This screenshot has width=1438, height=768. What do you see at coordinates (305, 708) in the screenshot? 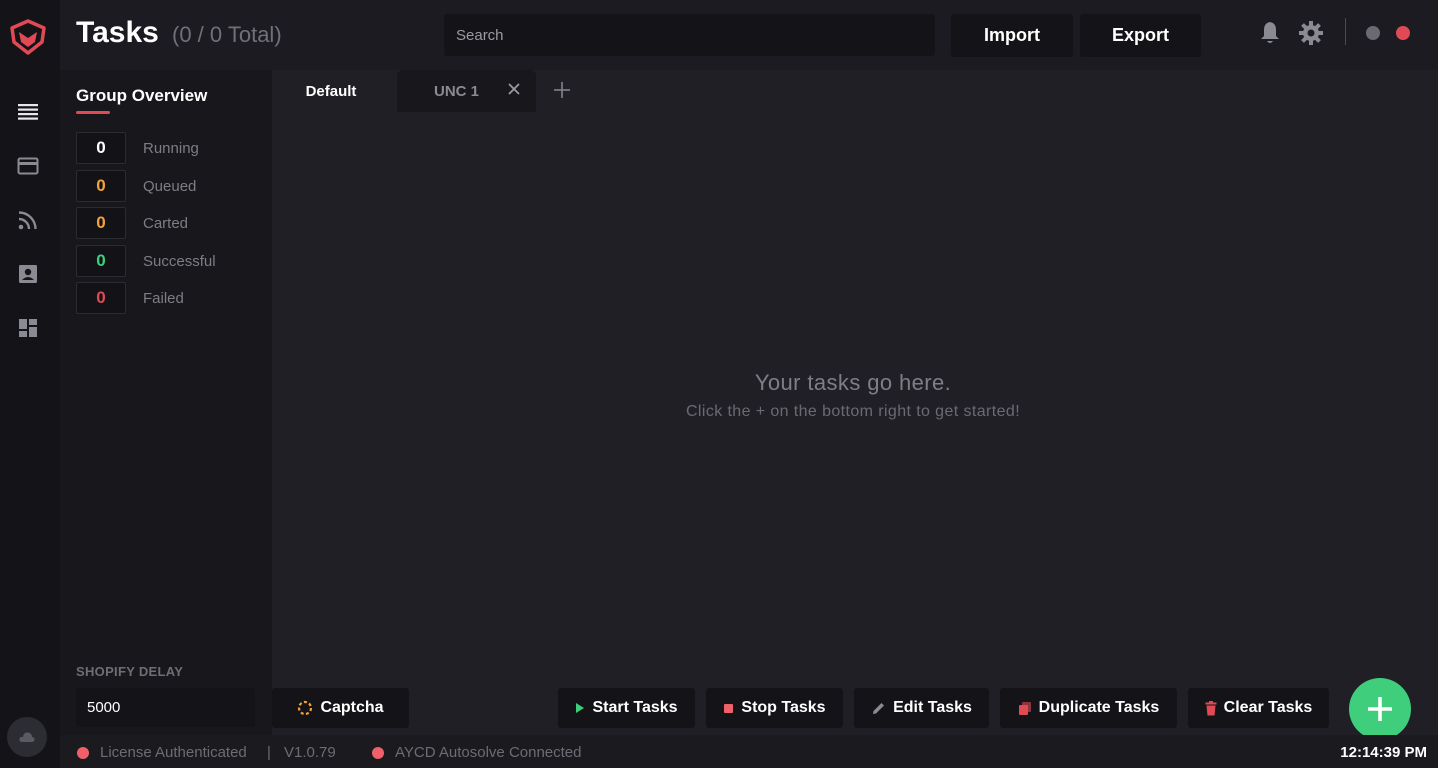
I see `captcha-loader-icon` at bounding box center [305, 708].